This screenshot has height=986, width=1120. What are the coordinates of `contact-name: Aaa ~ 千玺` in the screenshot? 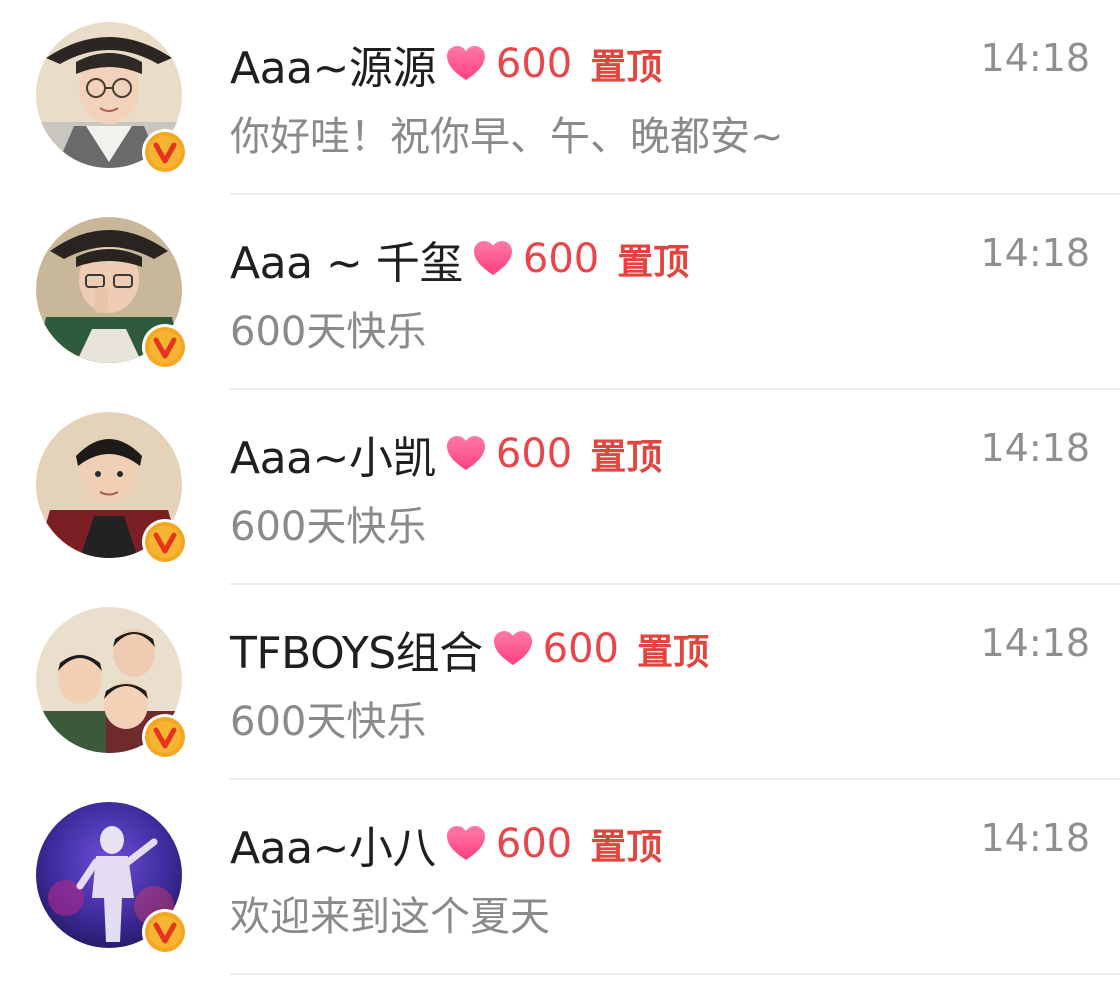 It's located at (346, 263).